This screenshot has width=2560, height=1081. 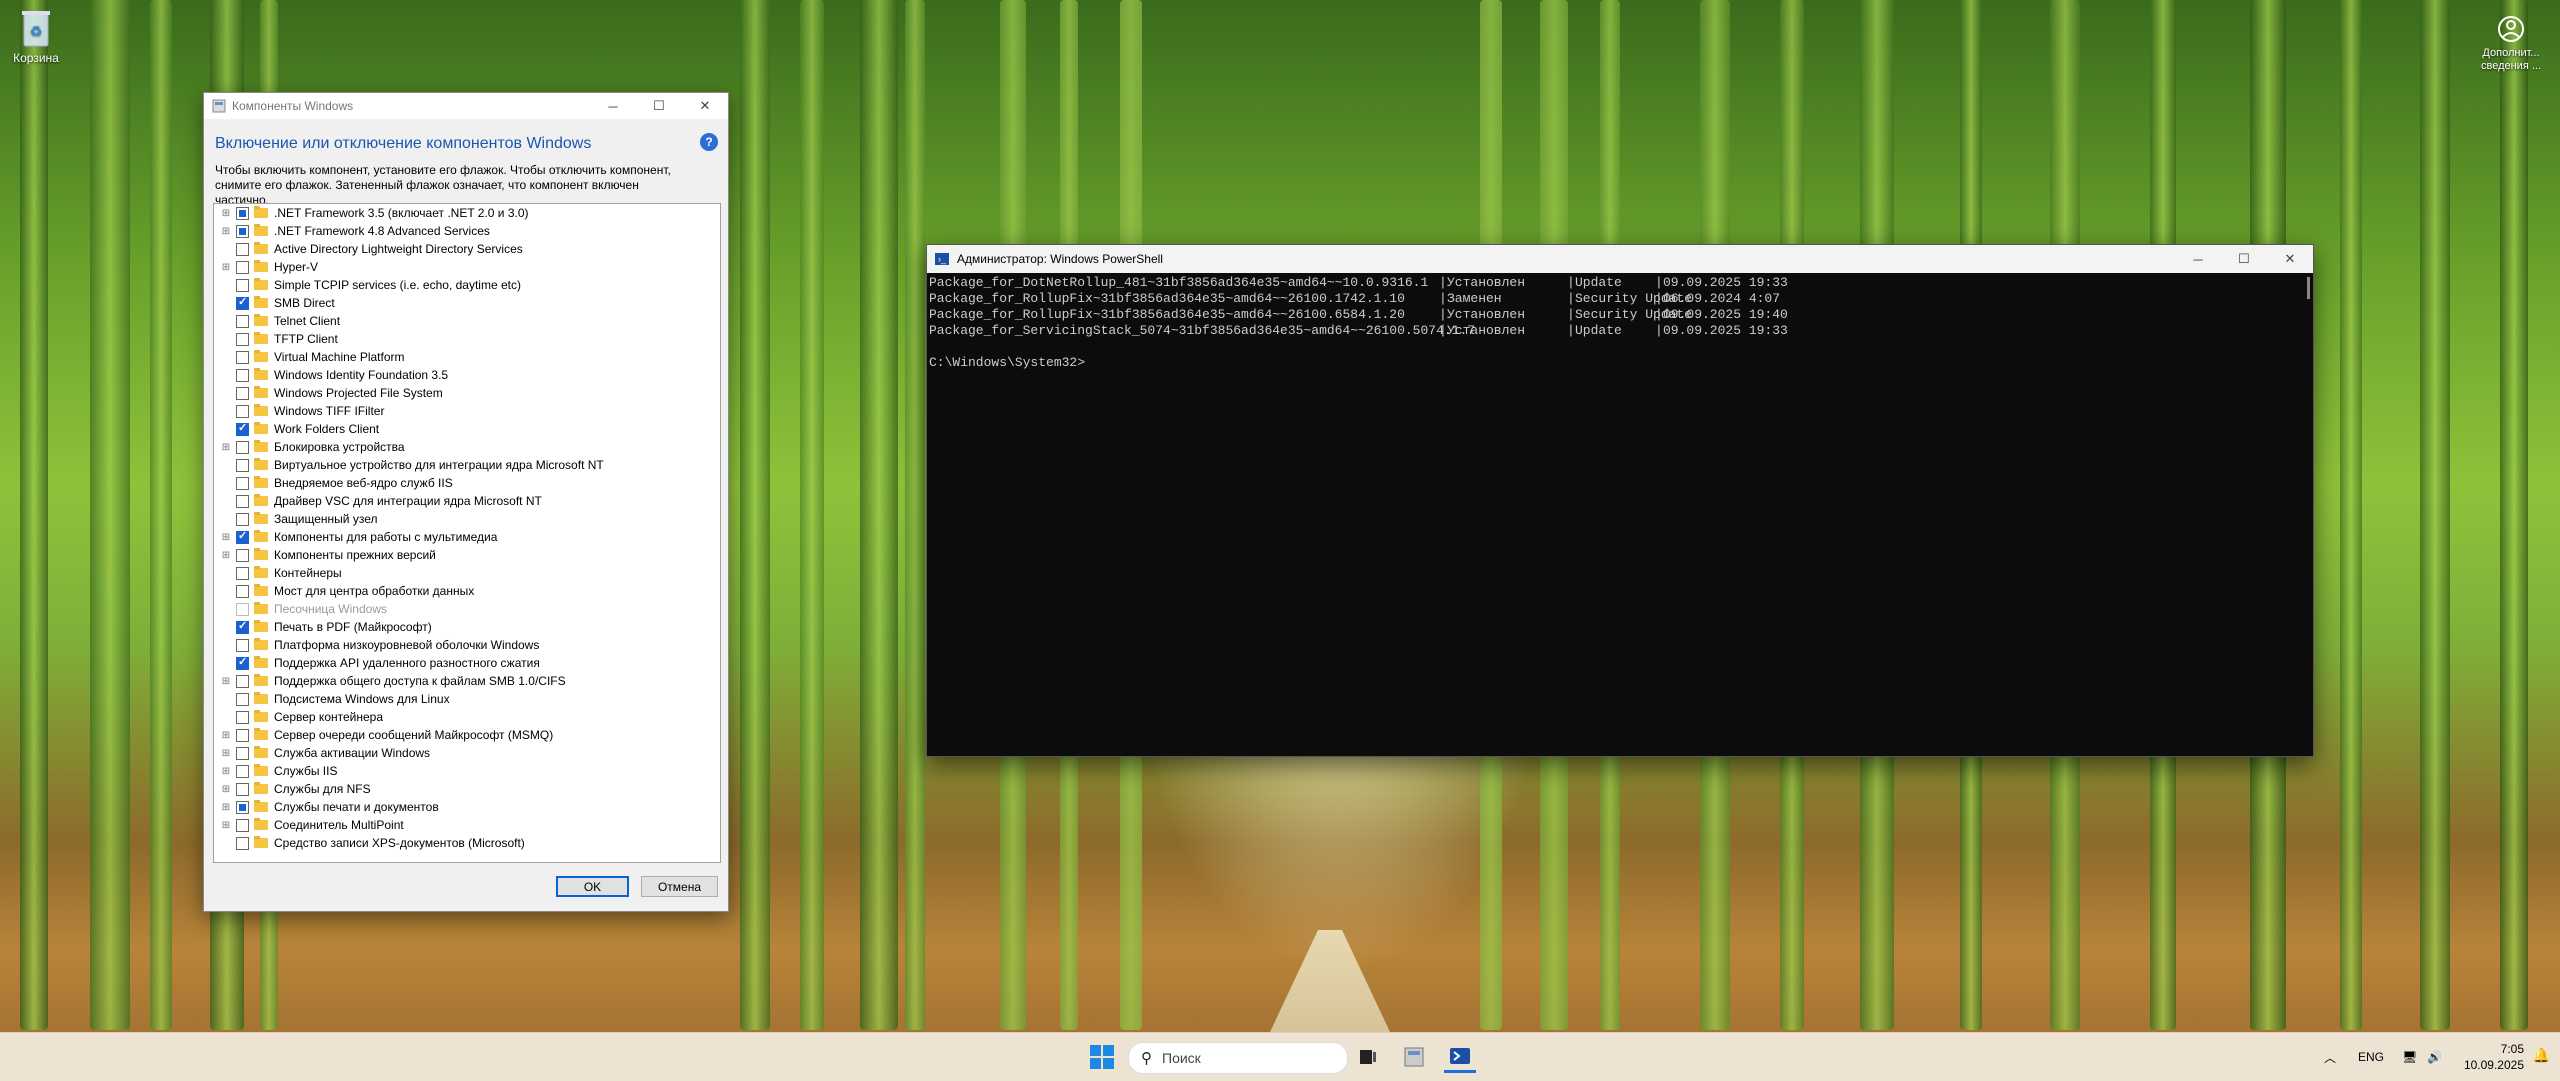 I want to click on feature-item: Контейнеры, so click(x=467, y=573).